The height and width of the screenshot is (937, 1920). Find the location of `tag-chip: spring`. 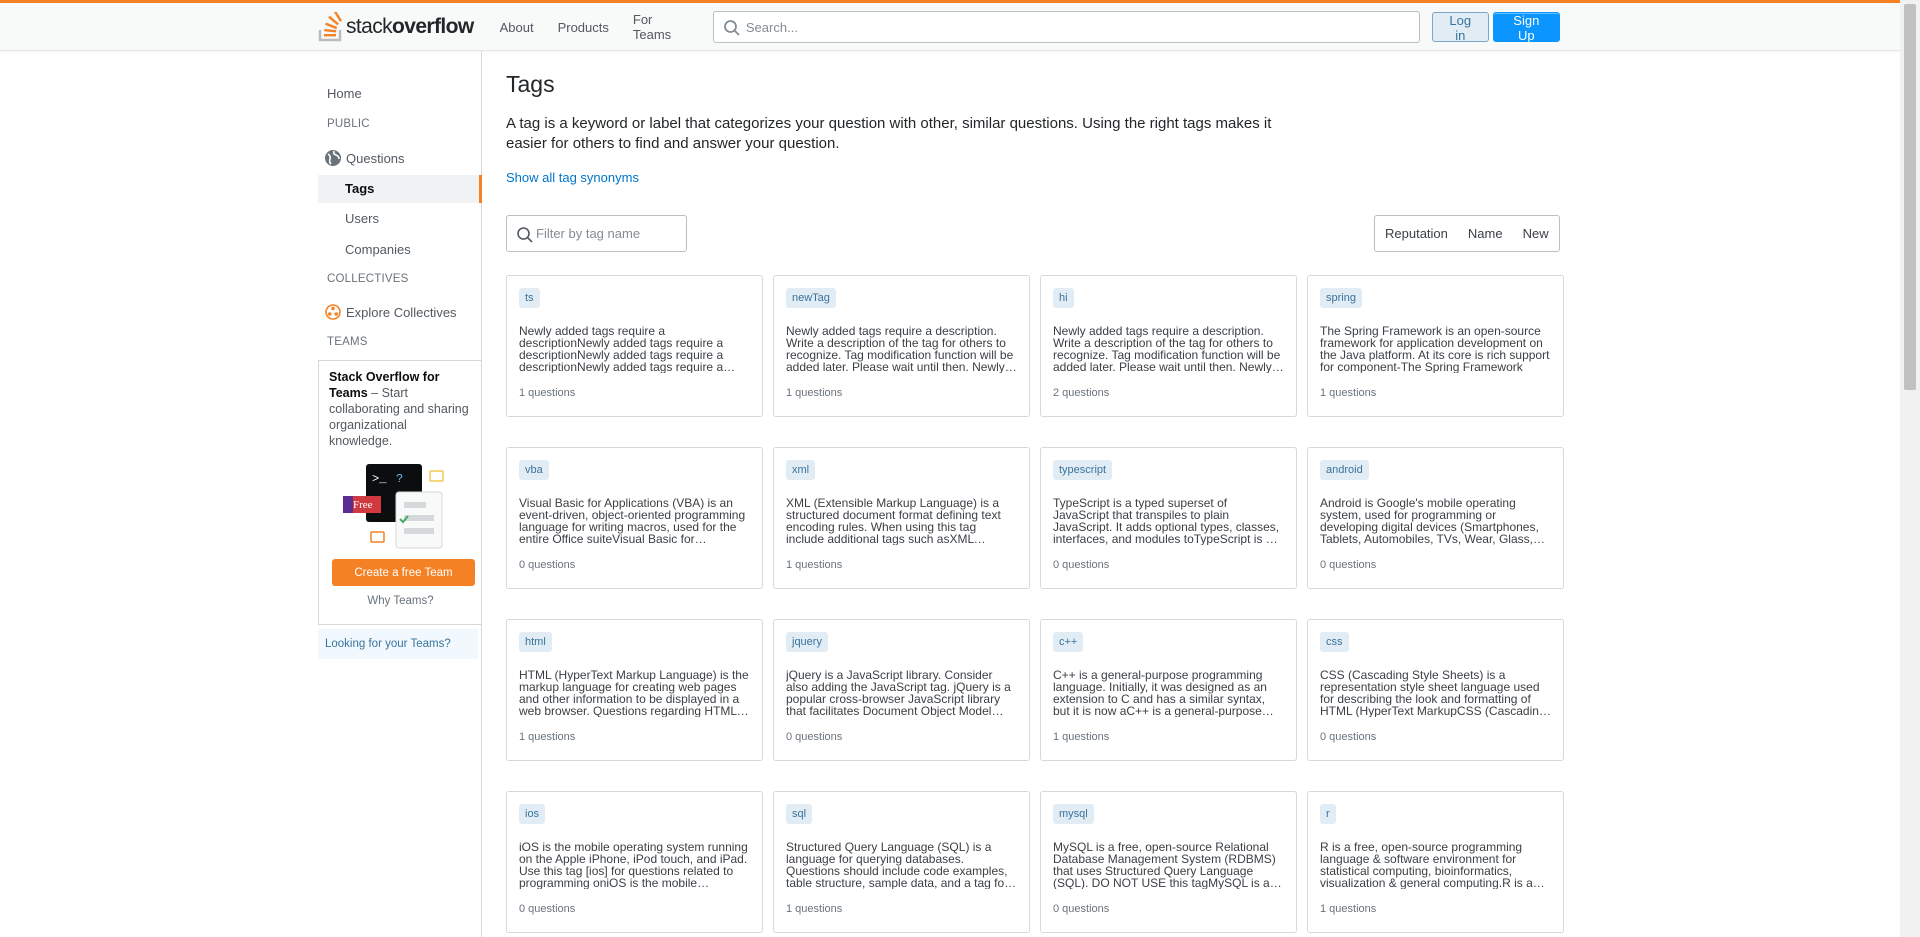

tag-chip: spring is located at coordinates (1341, 298).